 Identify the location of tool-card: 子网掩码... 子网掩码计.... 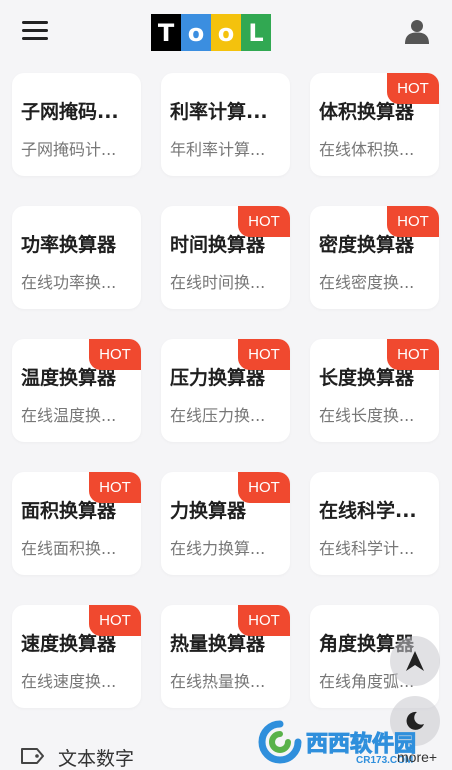
(76, 124).